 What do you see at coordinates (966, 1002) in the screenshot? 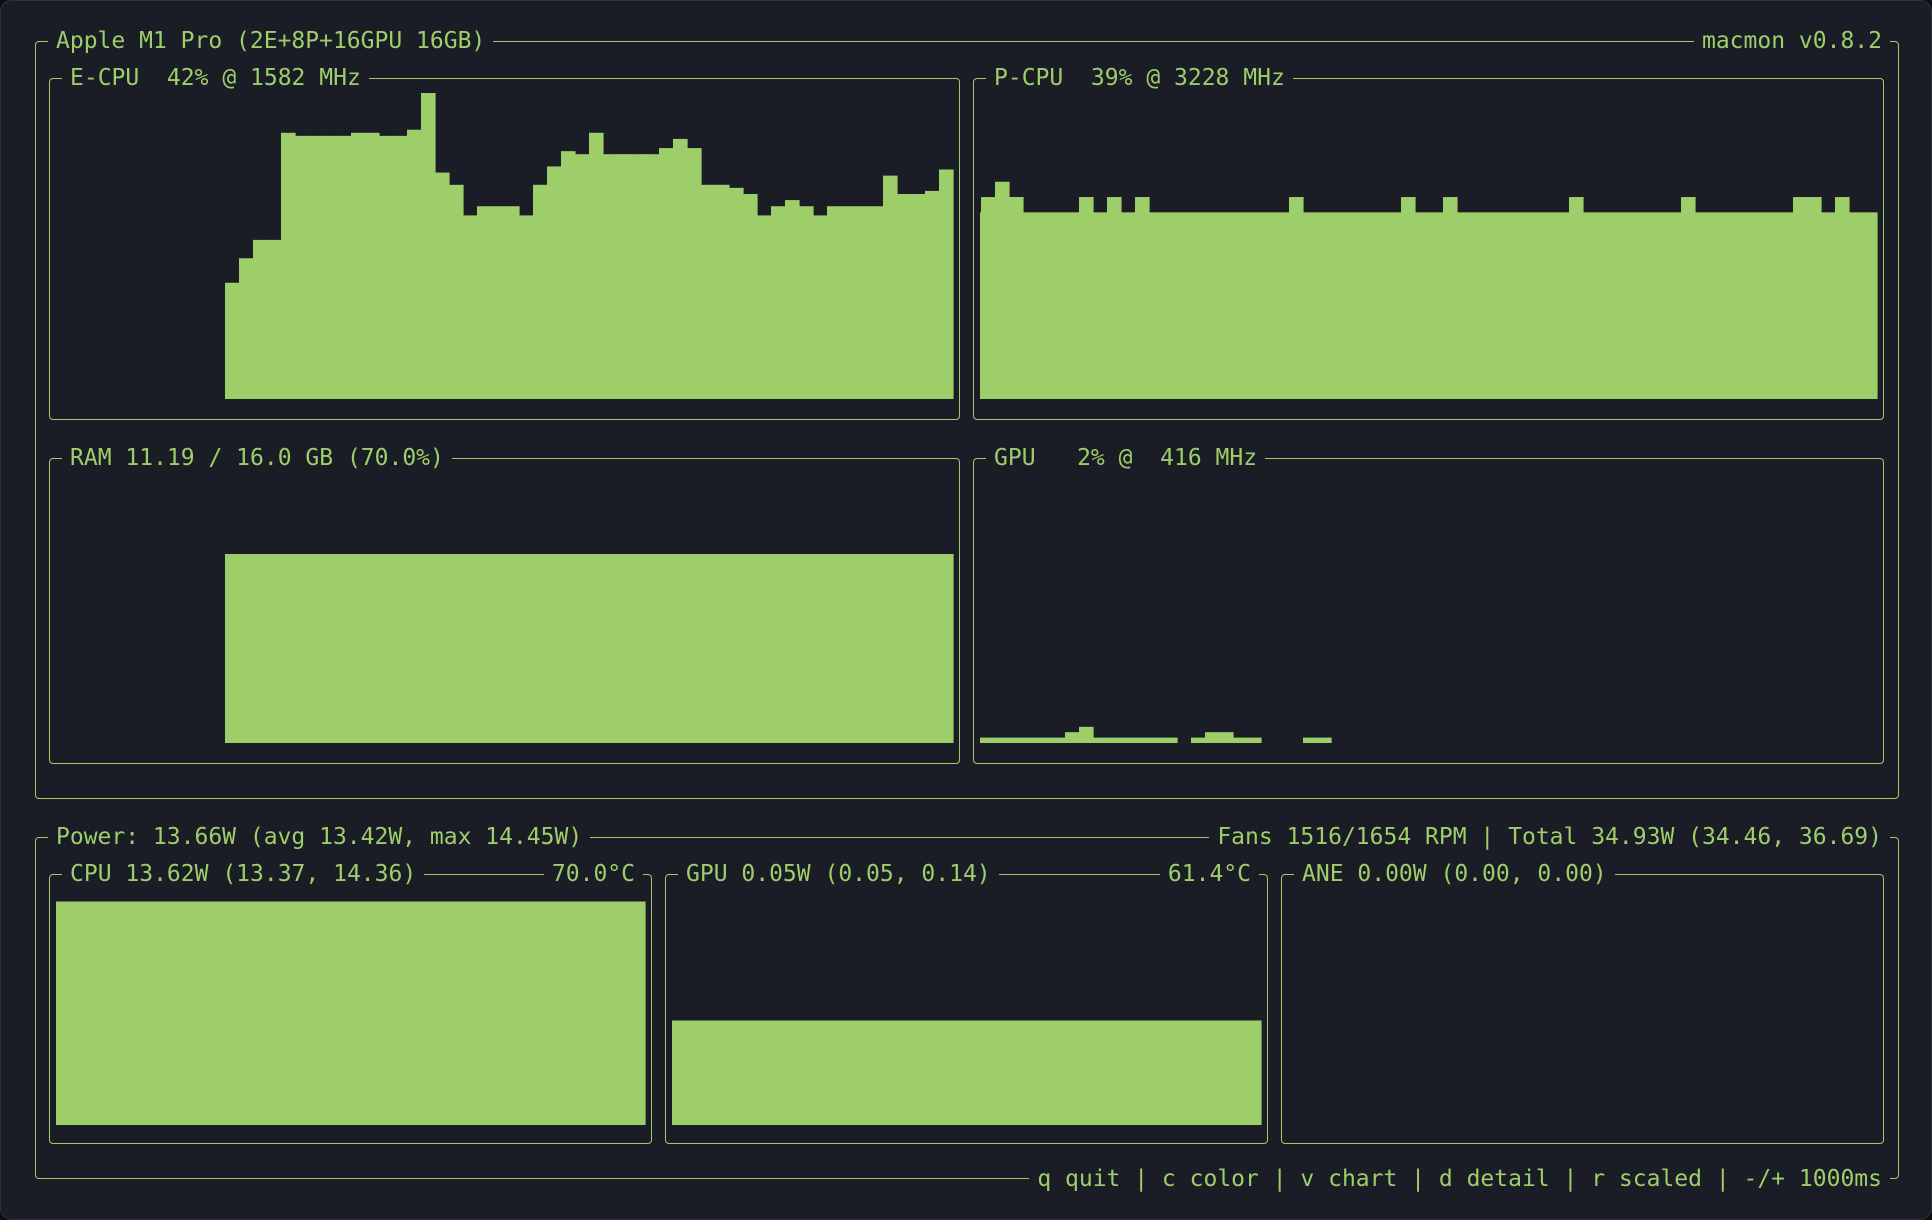
I see `gpu-power-panel: GPU 0.05W (0.05, 0.14) 61.4°C` at bounding box center [966, 1002].